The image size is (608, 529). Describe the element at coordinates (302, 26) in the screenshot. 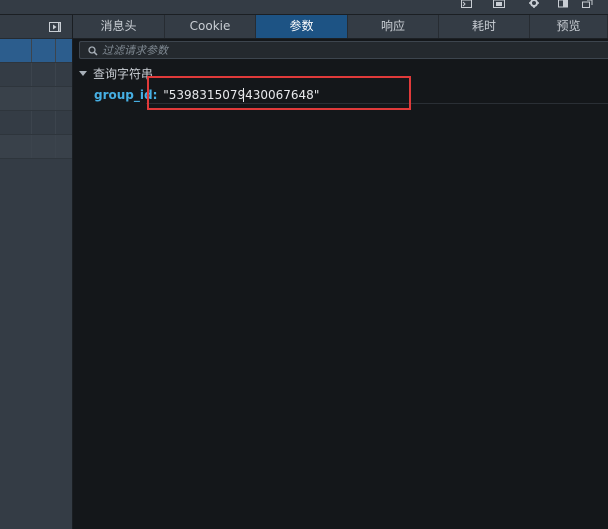

I see `tab-params: 参数` at that location.